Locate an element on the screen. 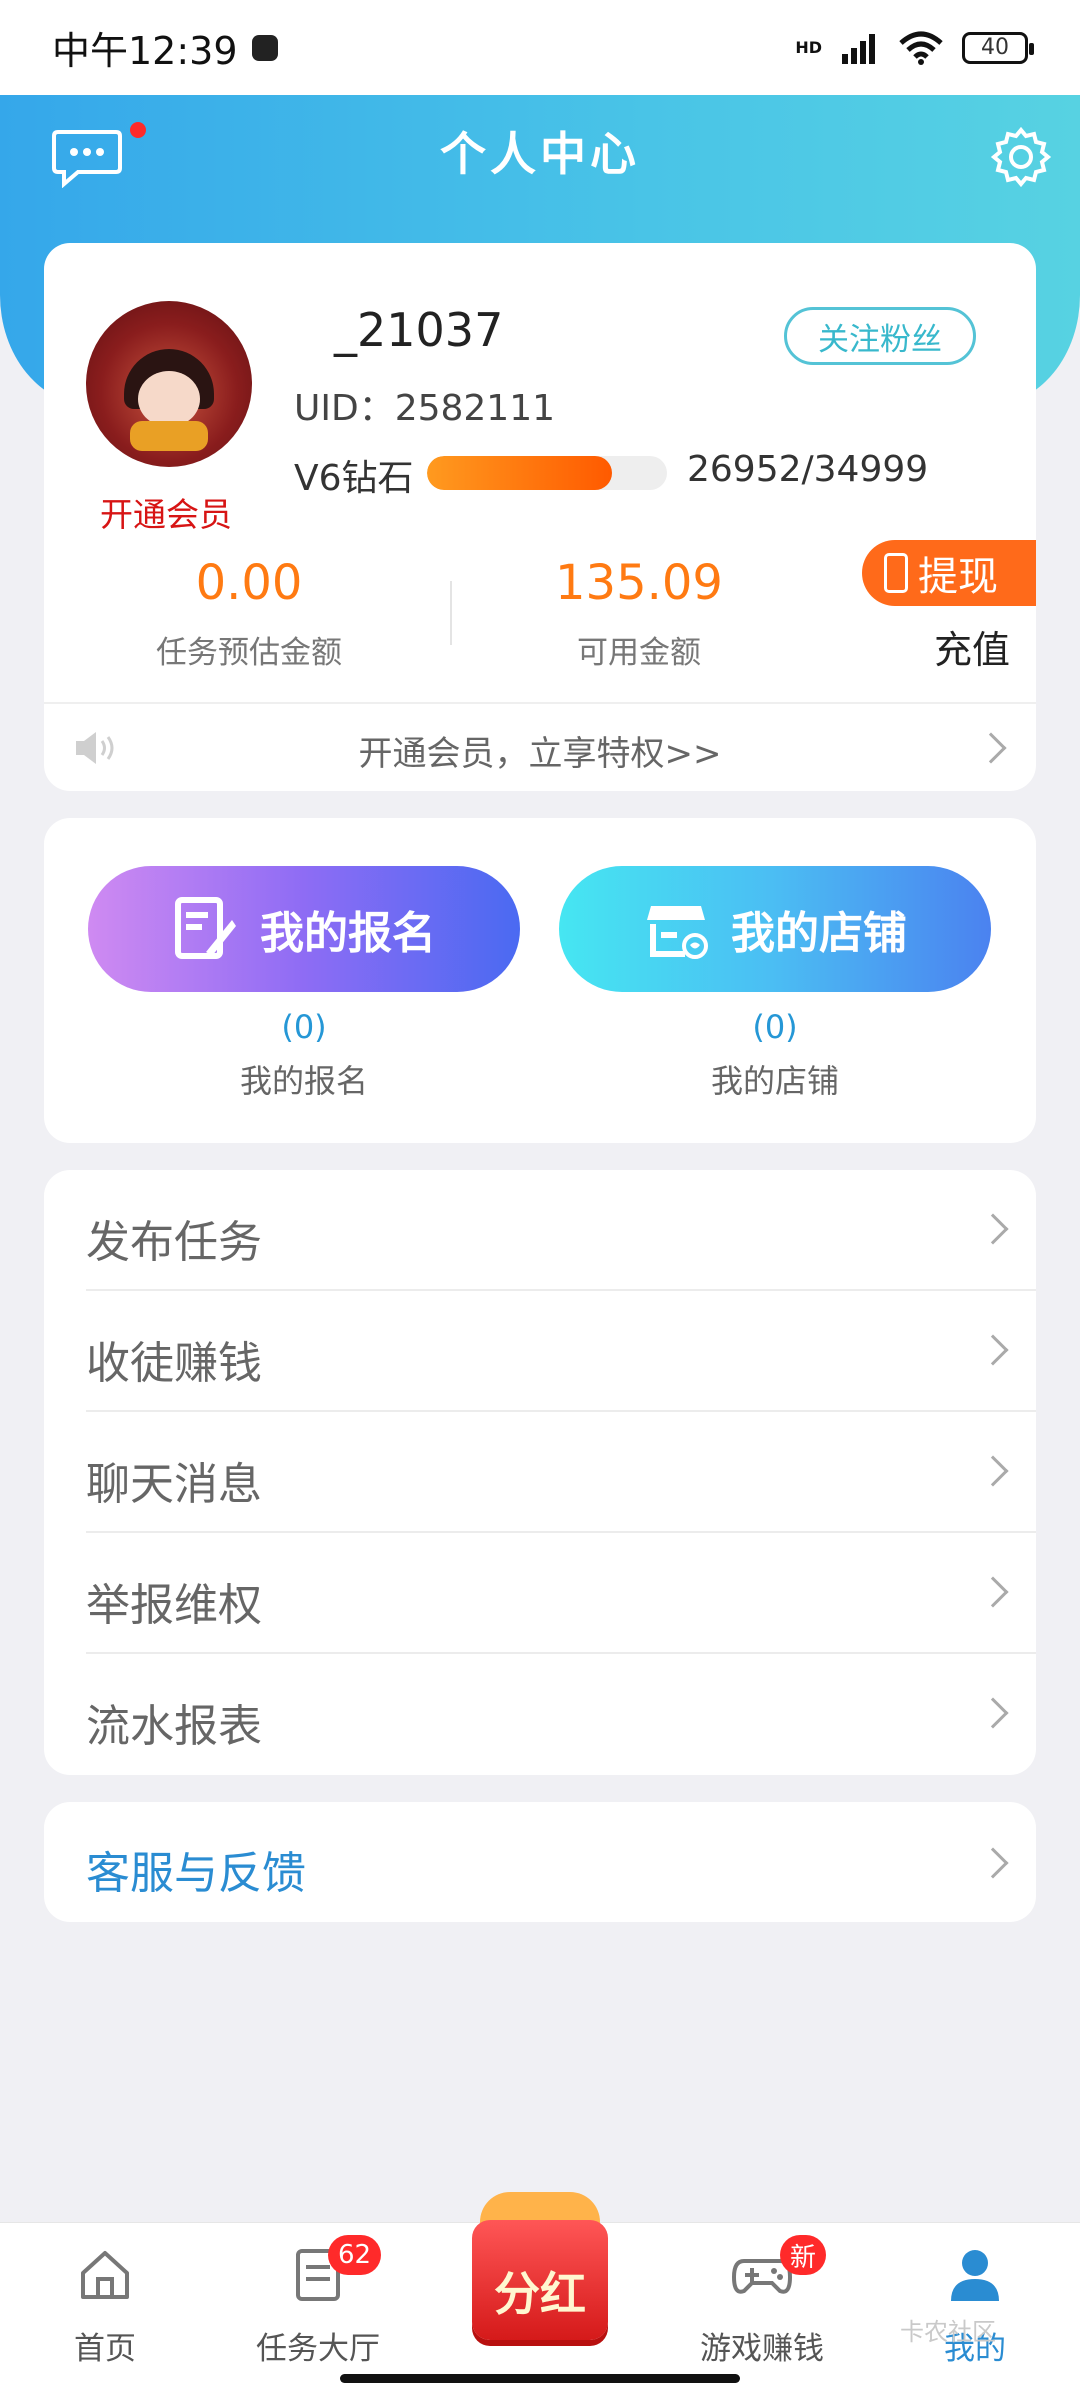 Image resolution: width=1080 pixels, height=2400 pixels. nav-task-hall: 任务大厅 62 is located at coordinates (318, 2306).